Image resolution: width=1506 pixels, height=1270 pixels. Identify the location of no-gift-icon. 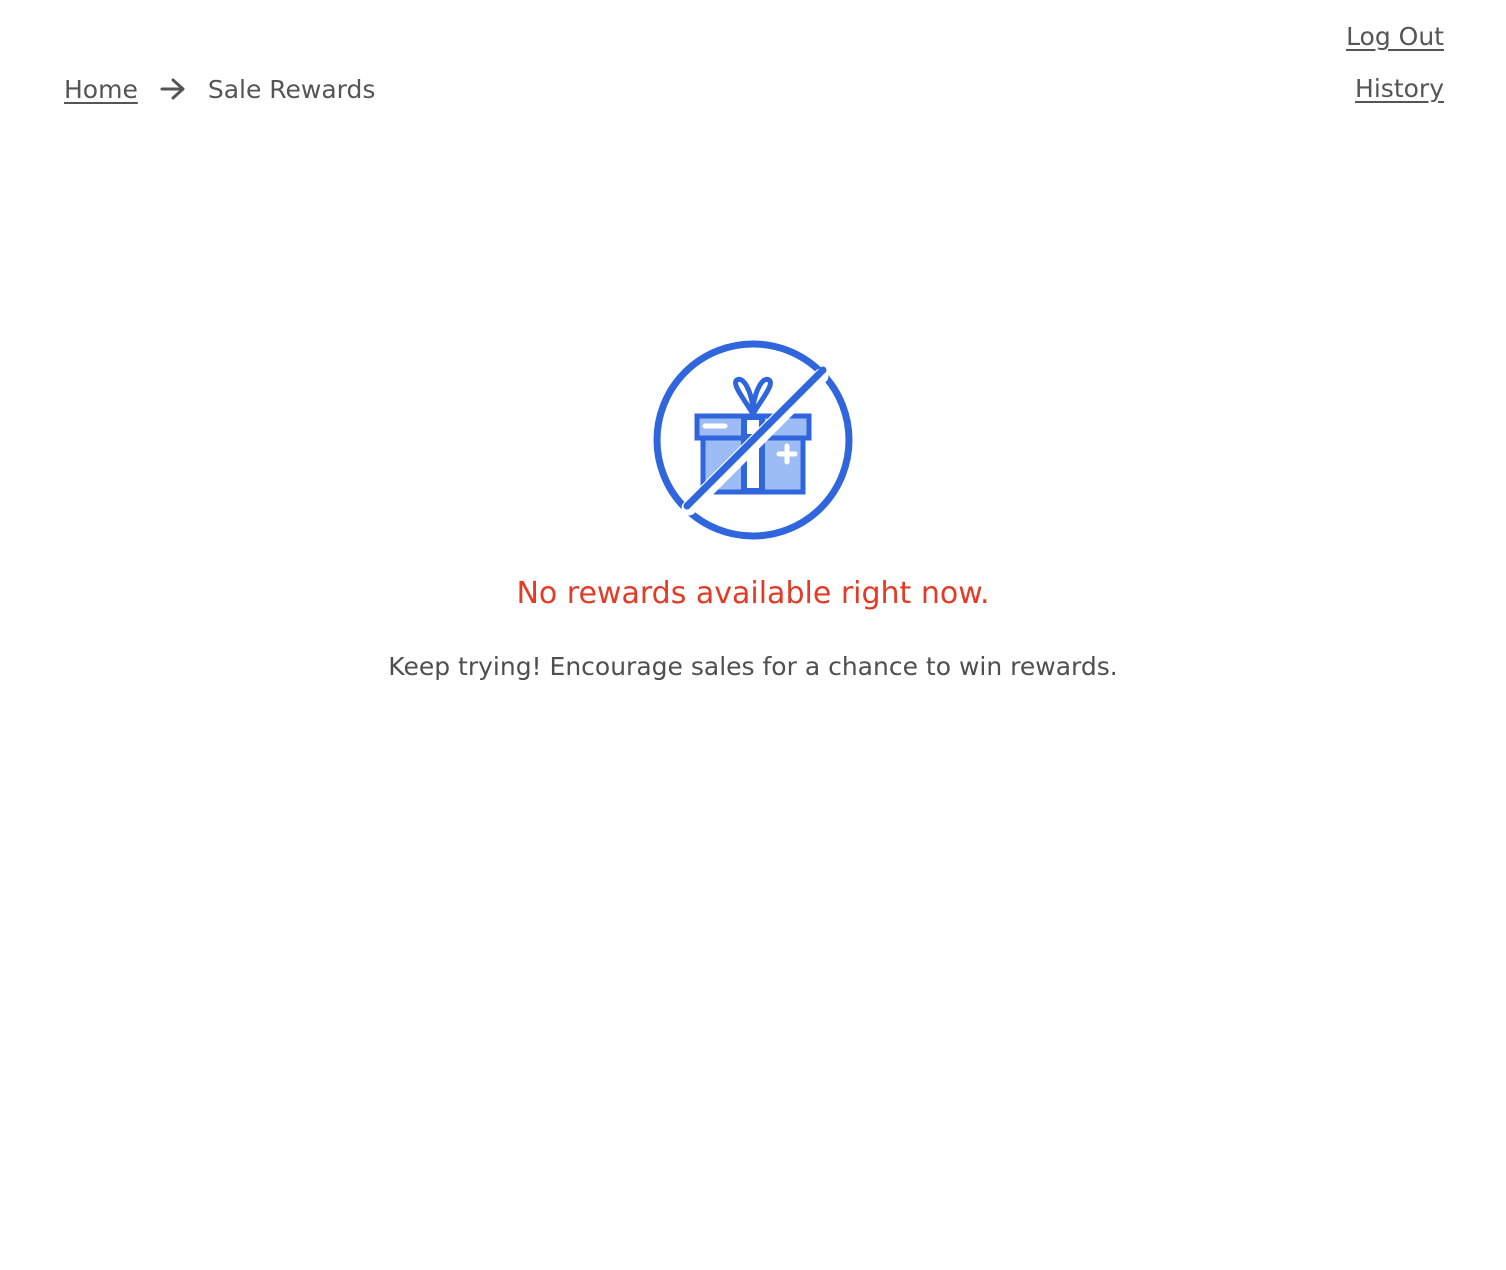
(753, 440).